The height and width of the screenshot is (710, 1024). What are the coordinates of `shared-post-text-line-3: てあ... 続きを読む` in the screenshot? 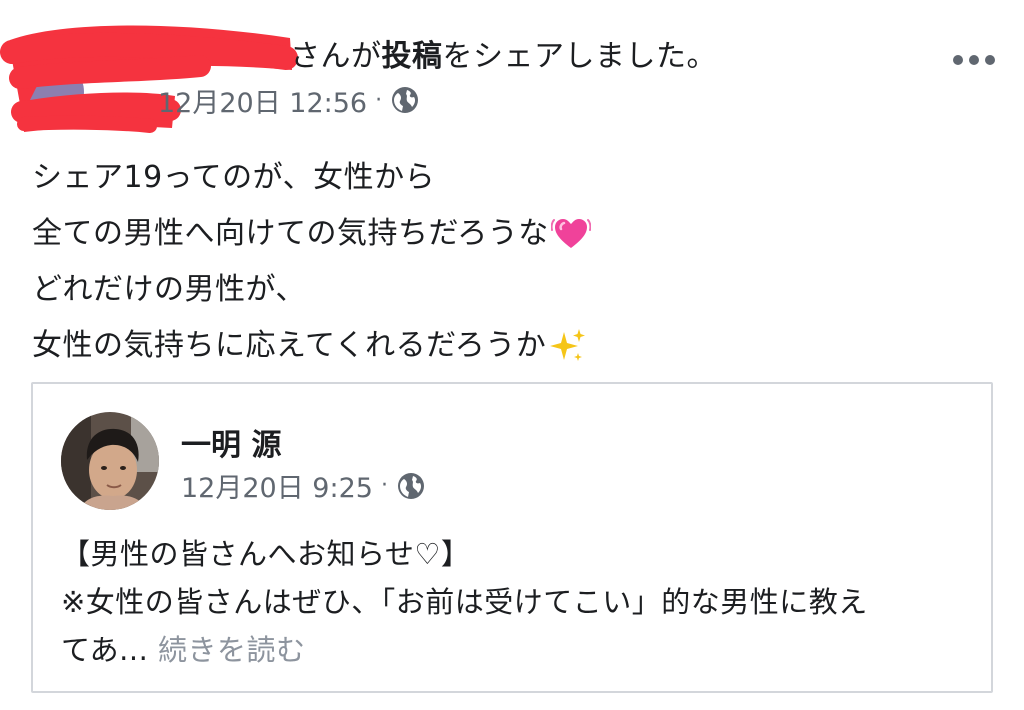 It's located at (516, 650).